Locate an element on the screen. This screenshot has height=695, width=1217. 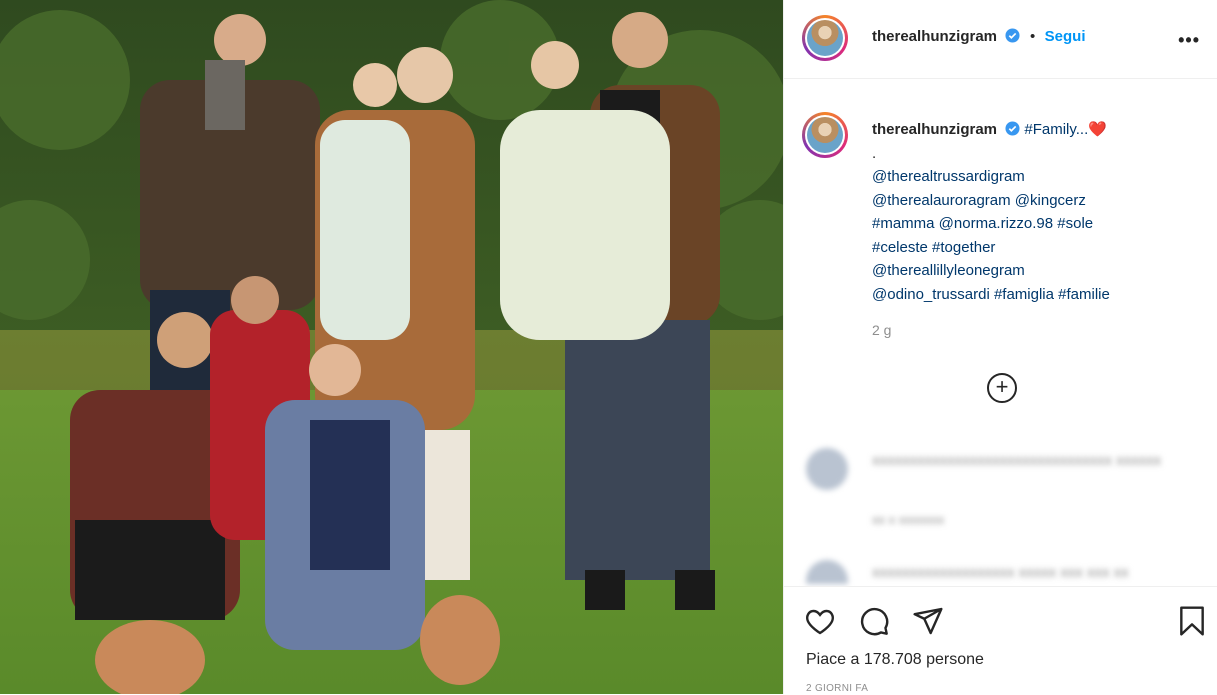
comment-text: xxxxxxxxxxxxxxxxxxxxxxxxxxxxxxxx xxxxxx is located at coordinates (1017, 460).